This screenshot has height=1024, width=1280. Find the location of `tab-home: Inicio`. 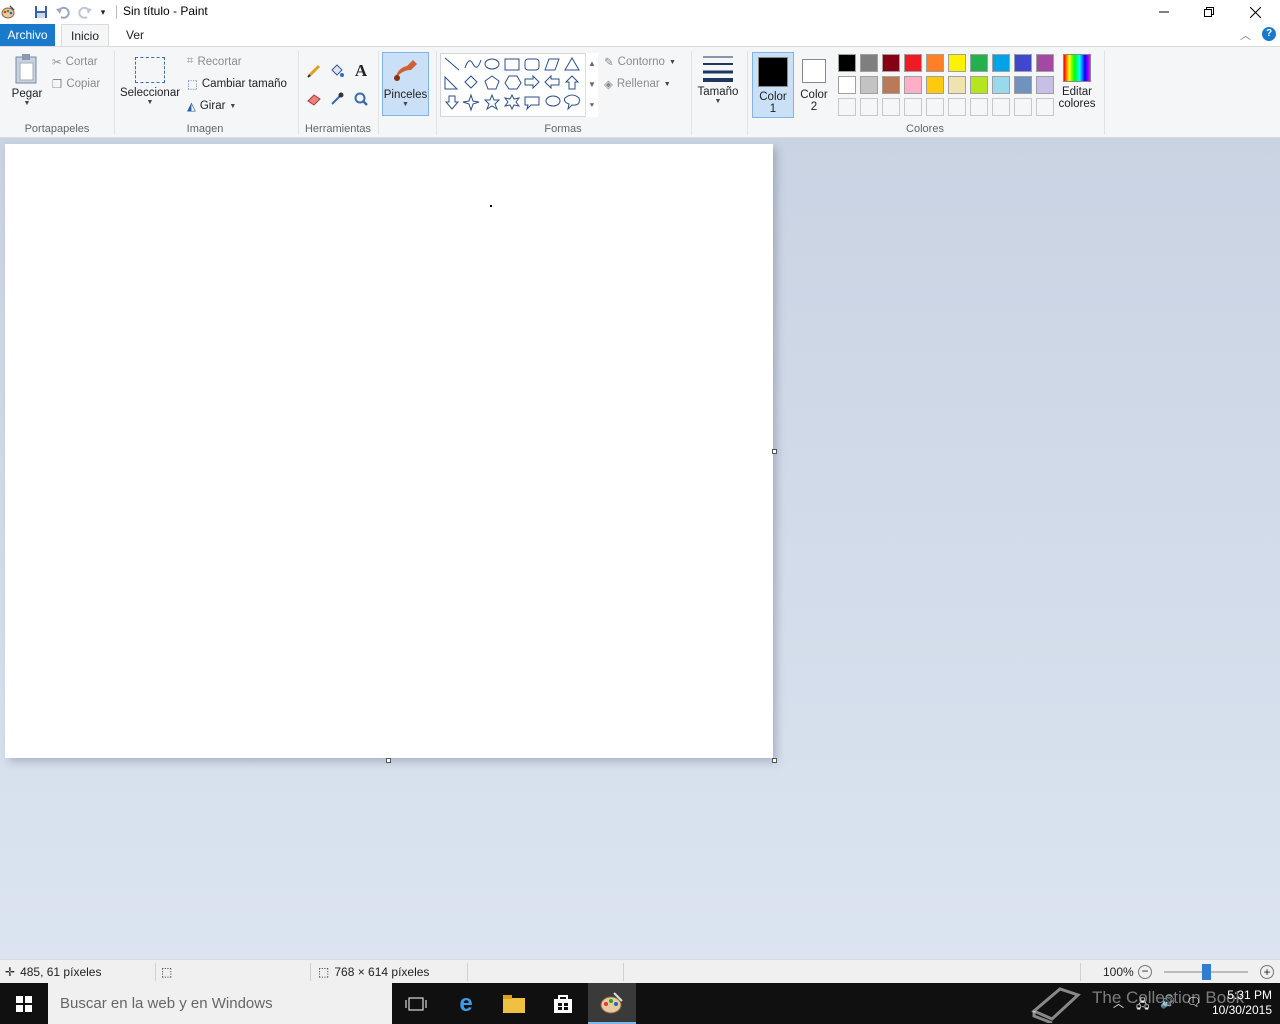

tab-home: Inicio is located at coordinates (85, 35).